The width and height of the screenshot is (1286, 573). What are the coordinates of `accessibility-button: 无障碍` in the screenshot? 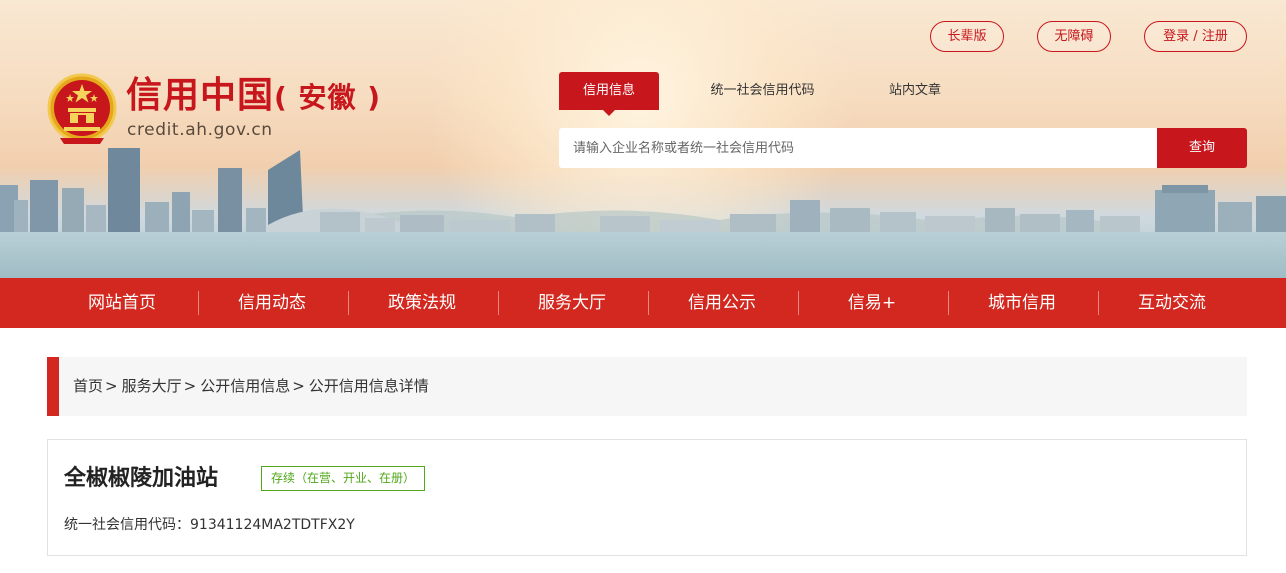 It's located at (1074, 36).